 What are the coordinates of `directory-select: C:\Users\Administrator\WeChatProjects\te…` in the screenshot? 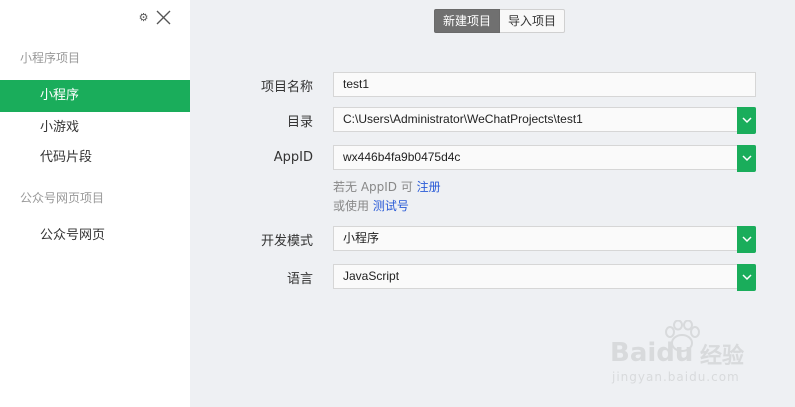 It's located at (544, 120).